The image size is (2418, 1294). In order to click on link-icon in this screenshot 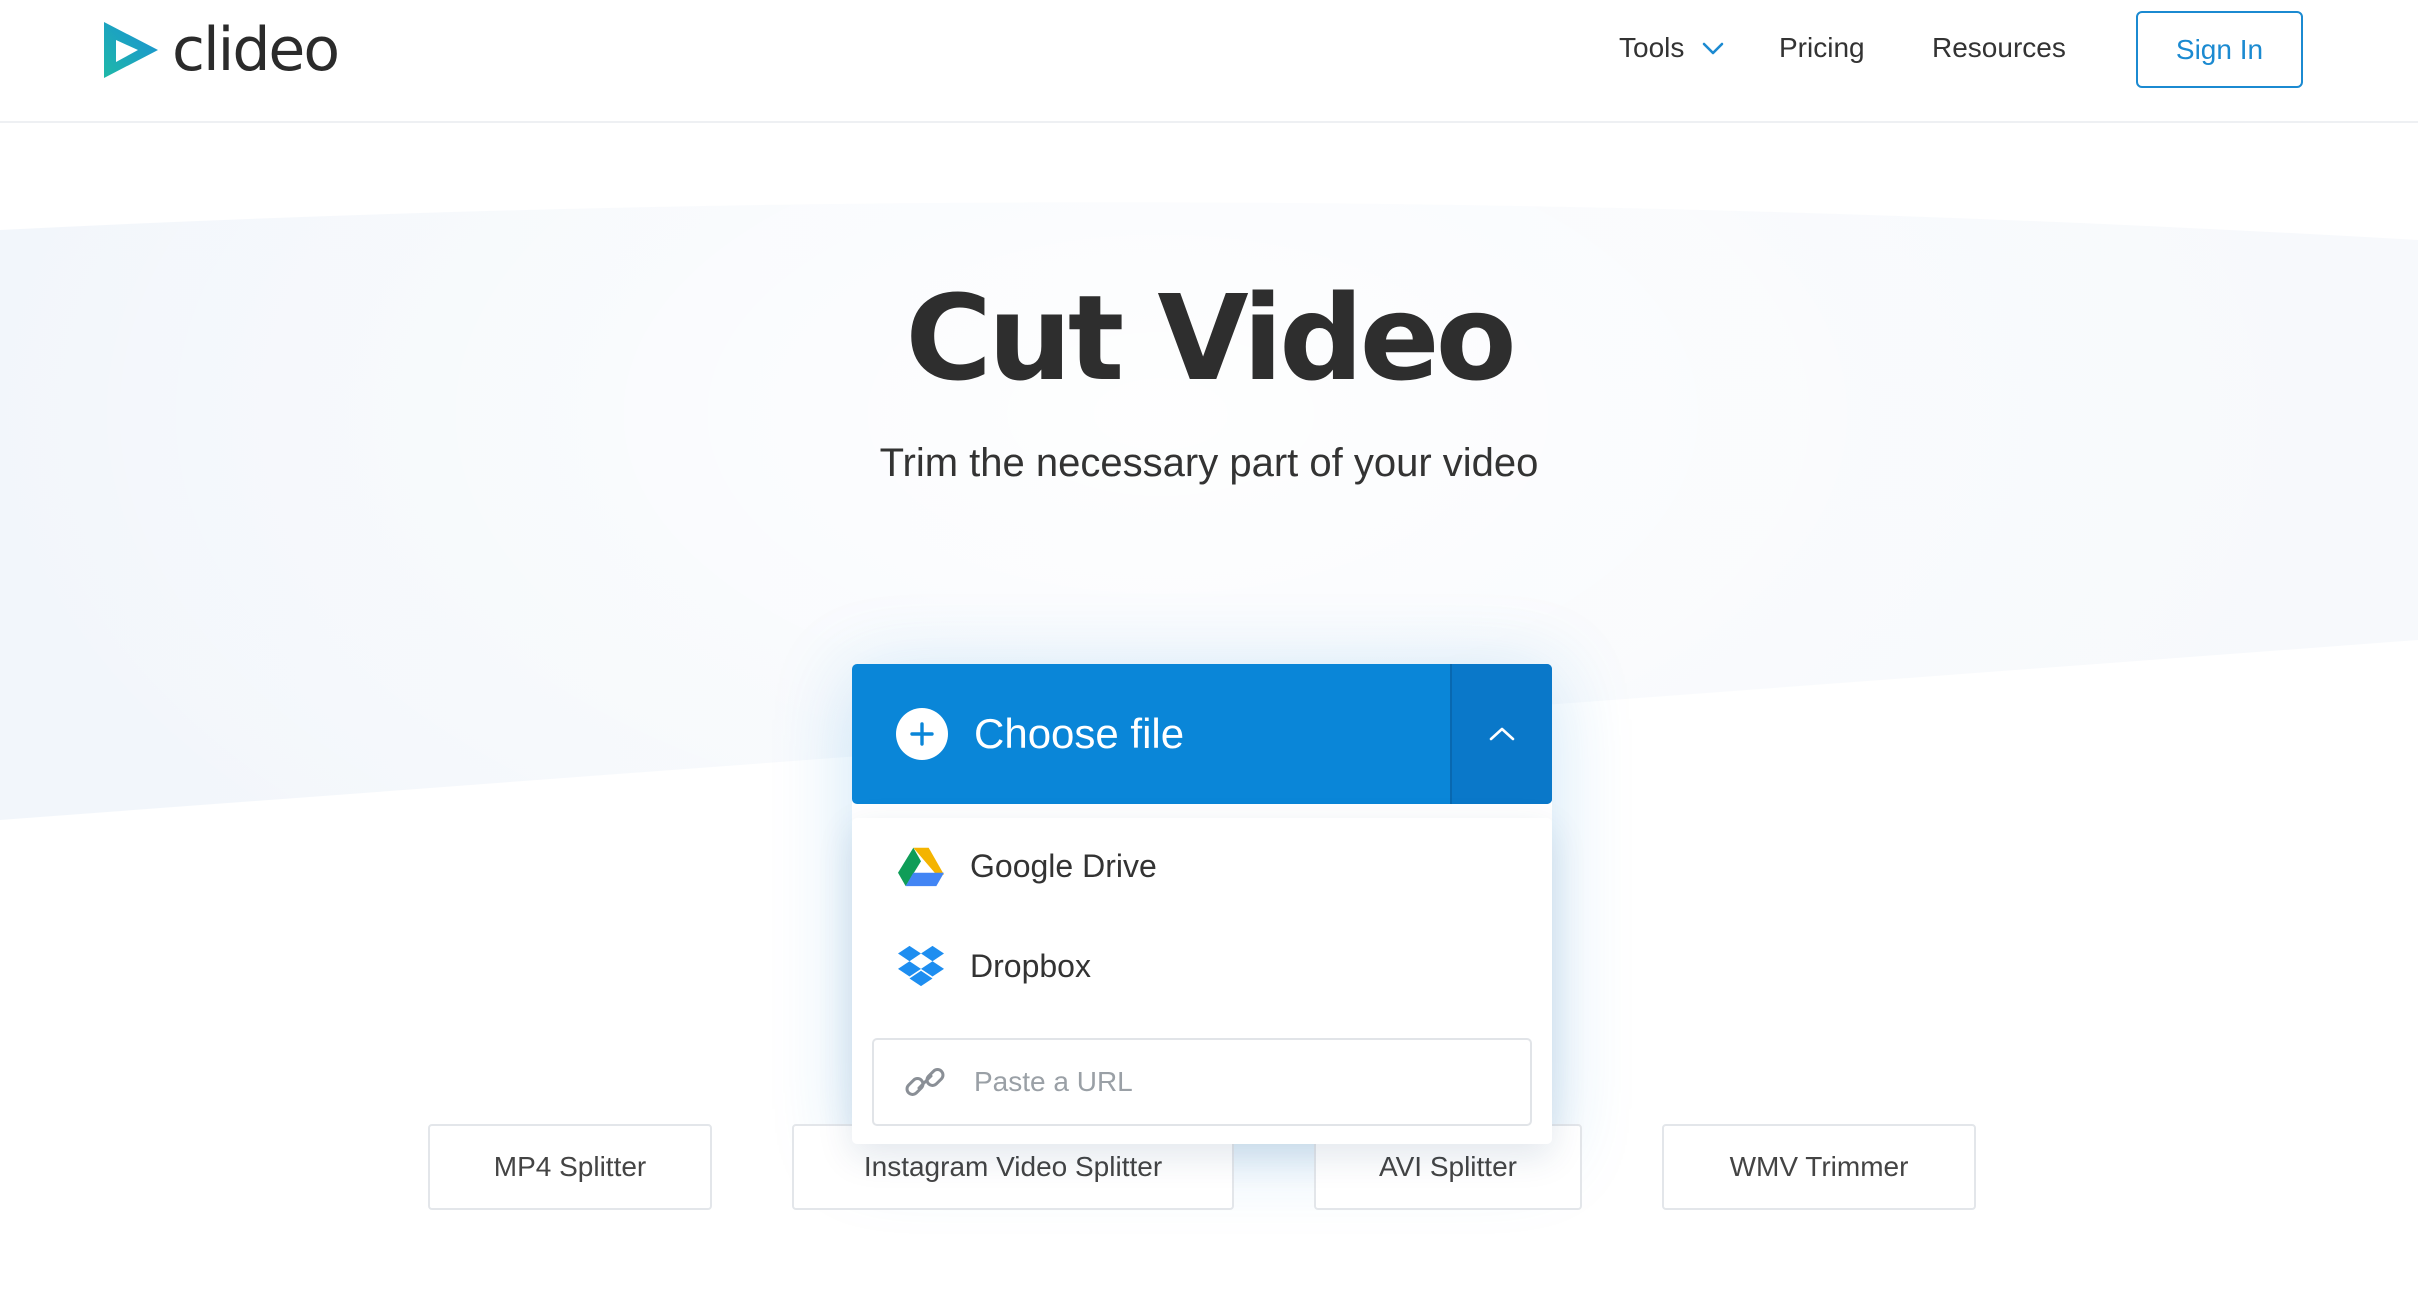, I will do `click(925, 1082)`.